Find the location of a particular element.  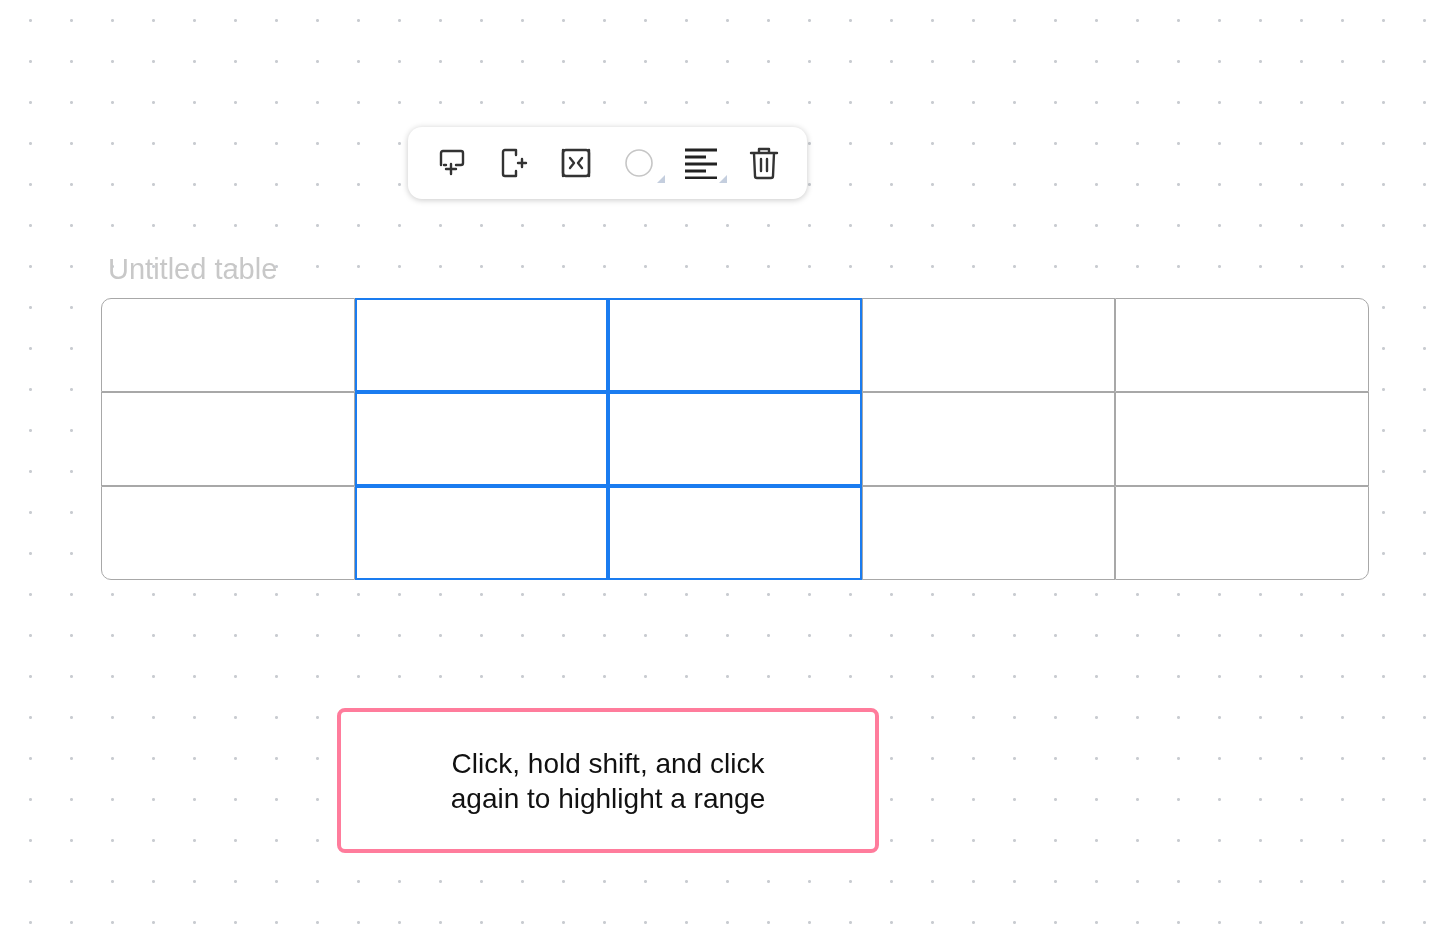

merge-cells-icon is located at coordinates (576, 163).